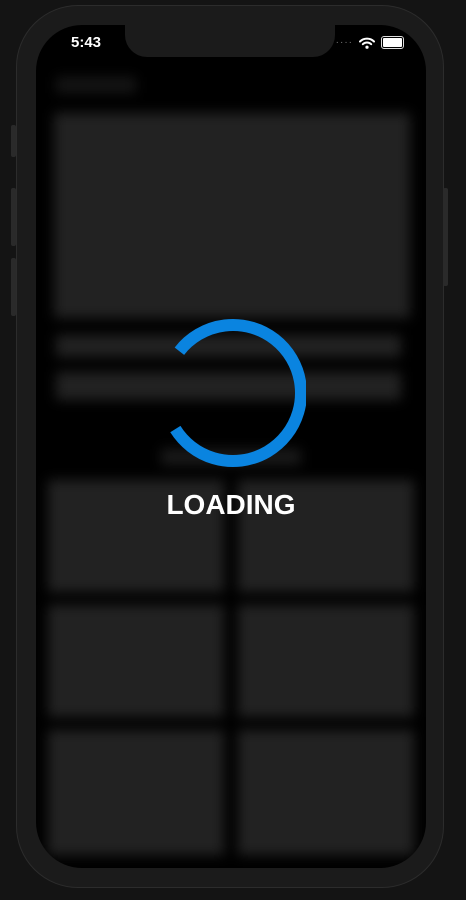 The height and width of the screenshot is (900, 466). What do you see at coordinates (231, 504) in the screenshot?
I see `loading-label: LOADING` at bounding box center [231, 504].